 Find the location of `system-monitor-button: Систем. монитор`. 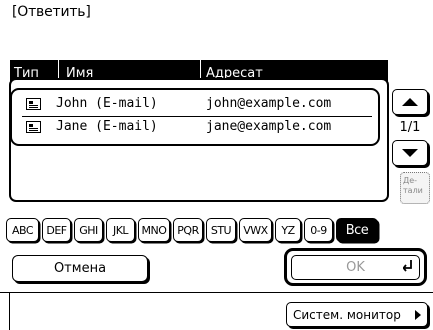

system-monitor-button: Систем. монитор is located at coordinates (357, 314).